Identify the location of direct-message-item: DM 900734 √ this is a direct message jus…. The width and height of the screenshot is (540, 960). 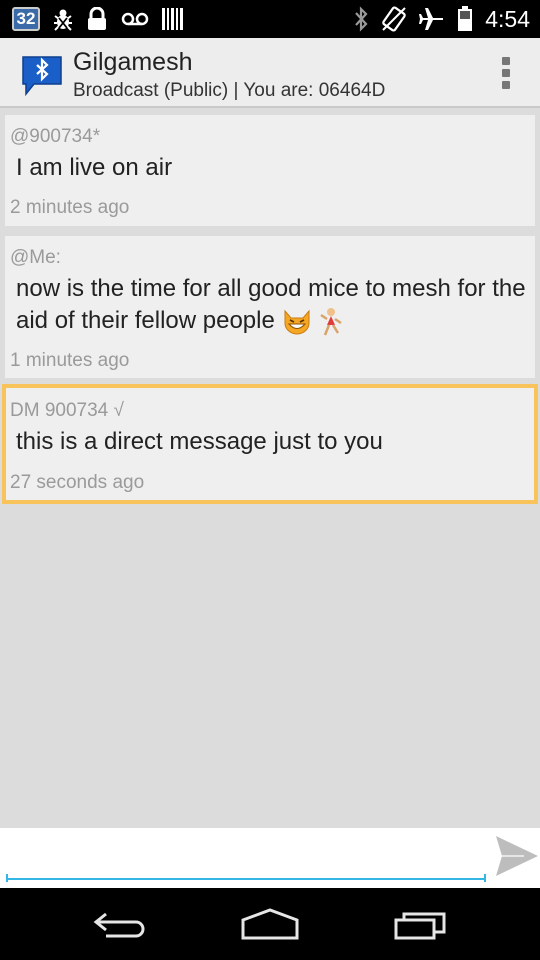
(270, 444).